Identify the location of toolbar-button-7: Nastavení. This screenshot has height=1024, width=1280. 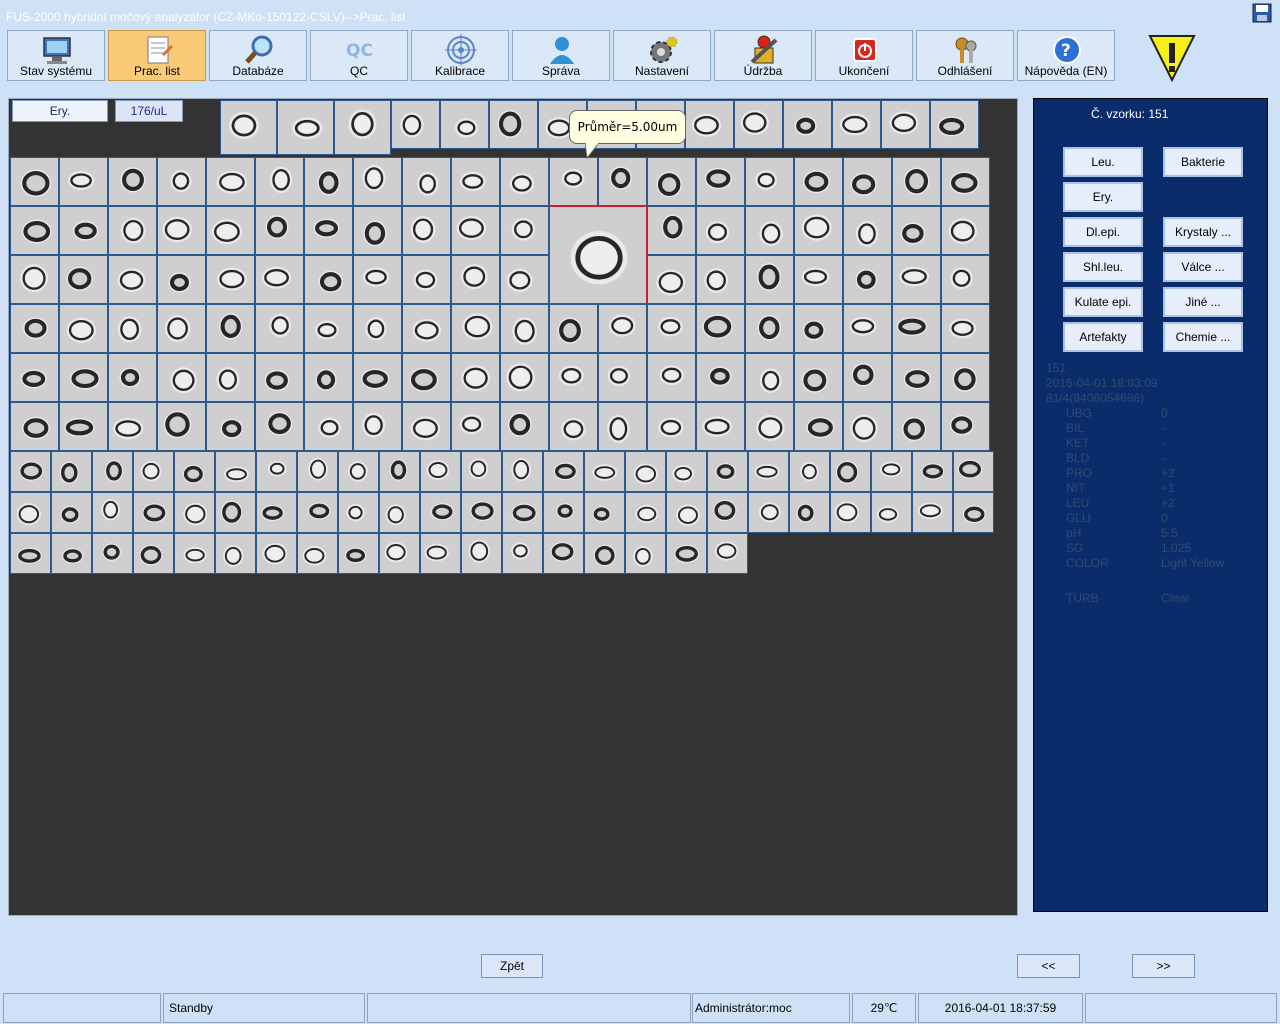
(662, 55).